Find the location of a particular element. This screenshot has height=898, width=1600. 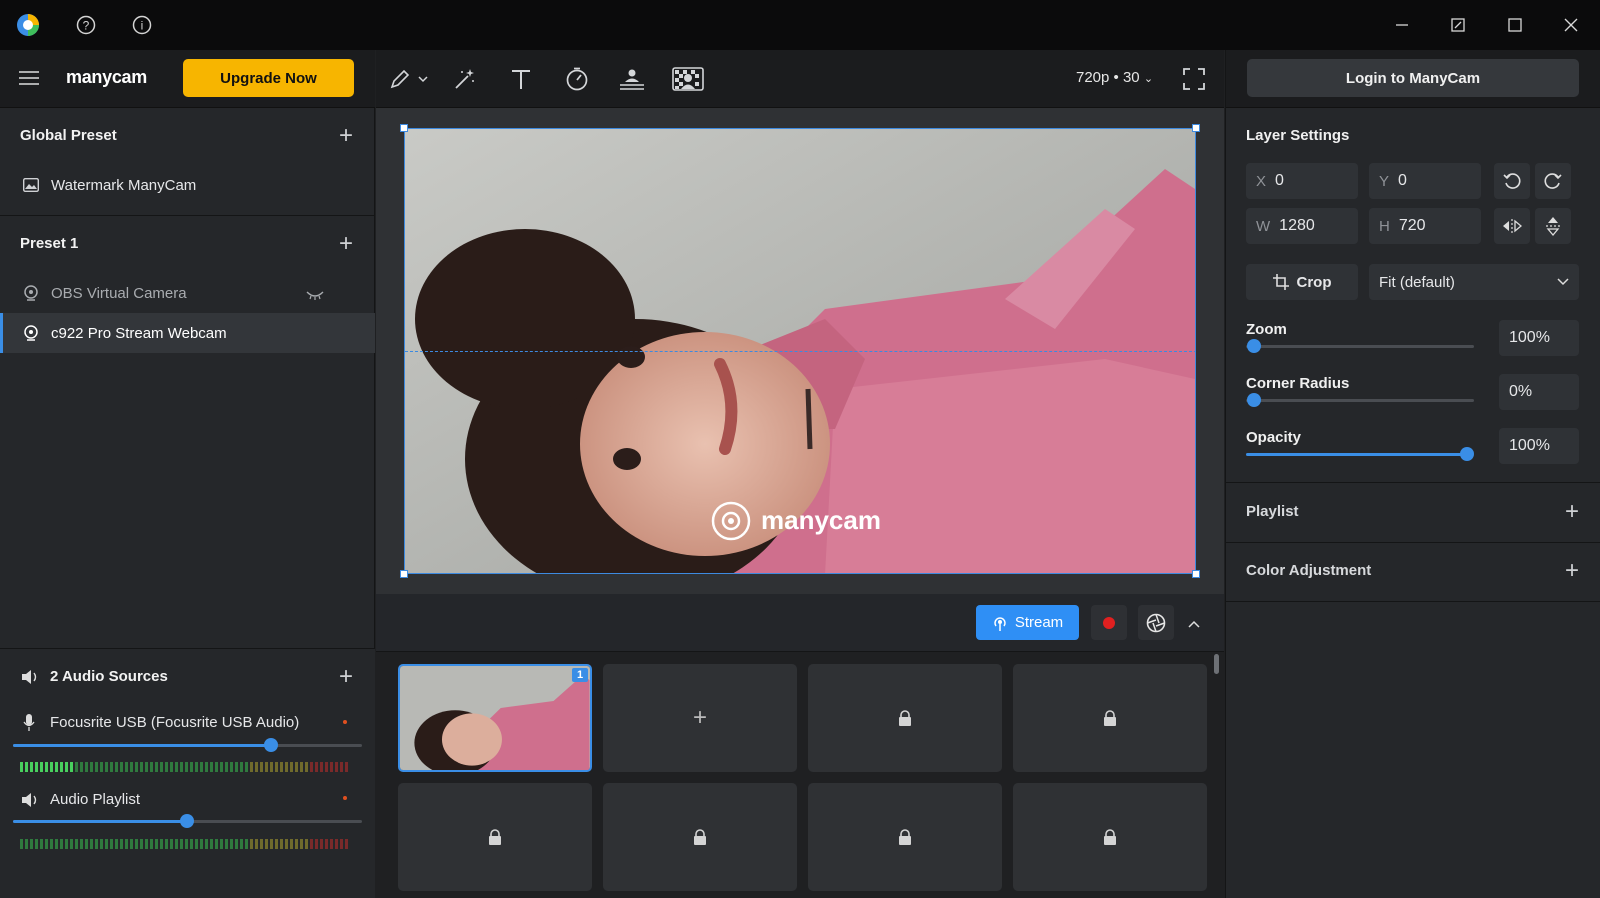

login-button: Login to ManyCam is located at coordinates (1413, 78).